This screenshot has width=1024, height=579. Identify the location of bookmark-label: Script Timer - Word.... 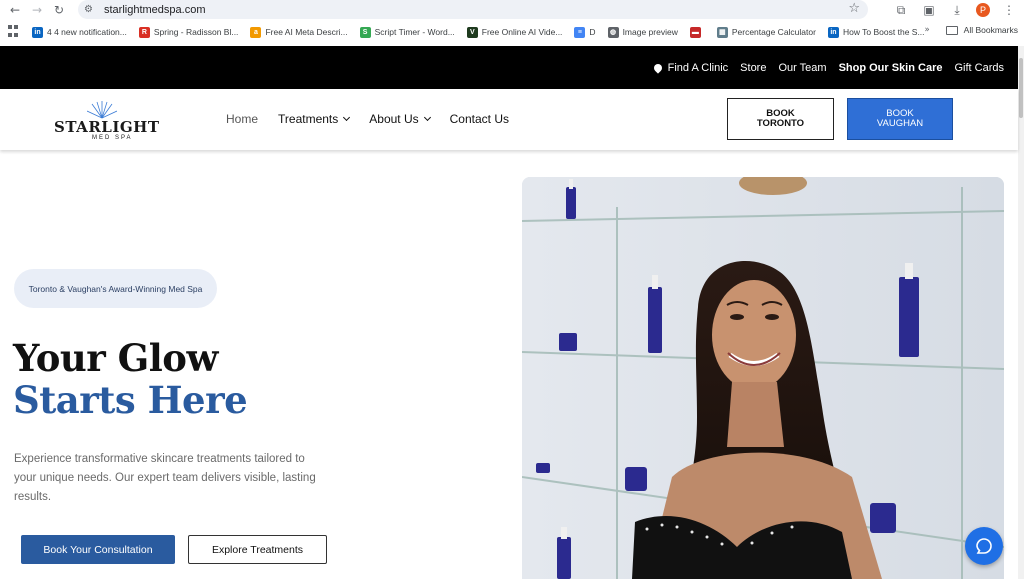
(414, 32).